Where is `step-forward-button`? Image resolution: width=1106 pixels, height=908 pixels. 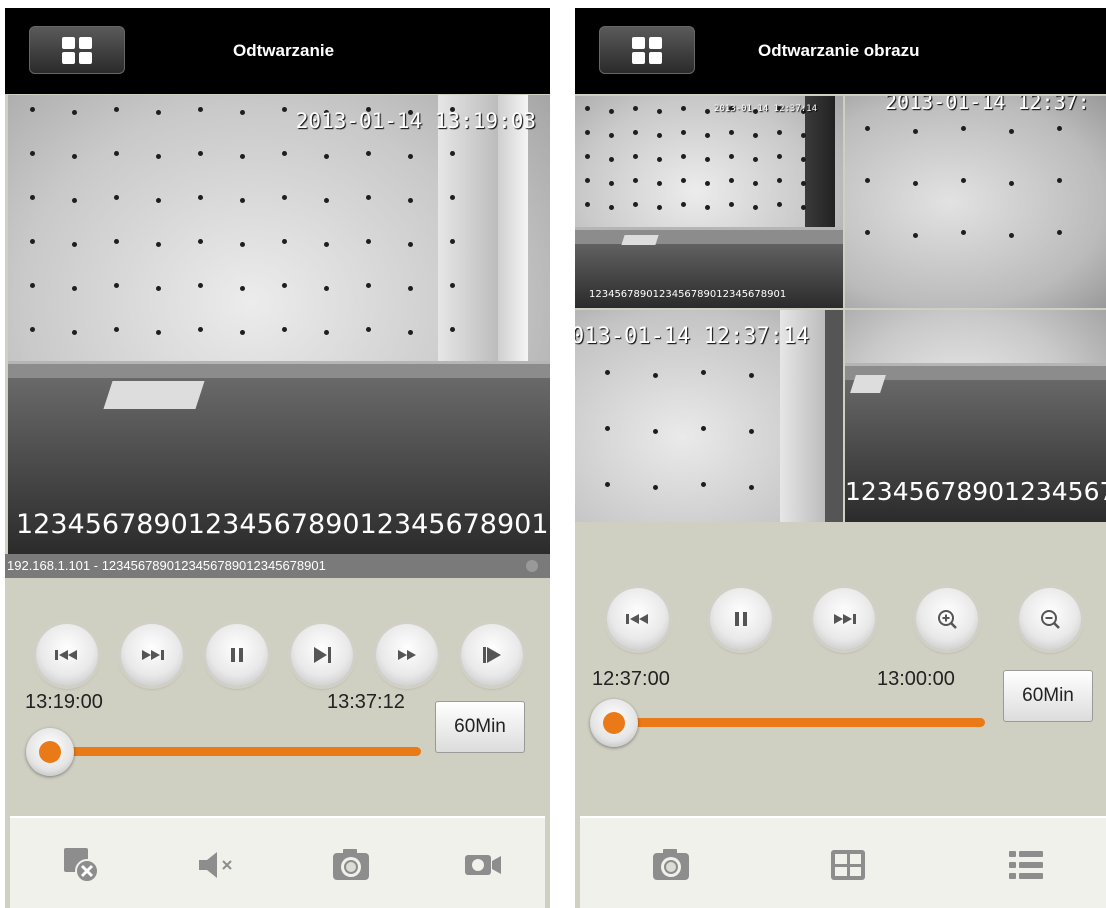 step-forward-button is located at coordinates (322, 655).